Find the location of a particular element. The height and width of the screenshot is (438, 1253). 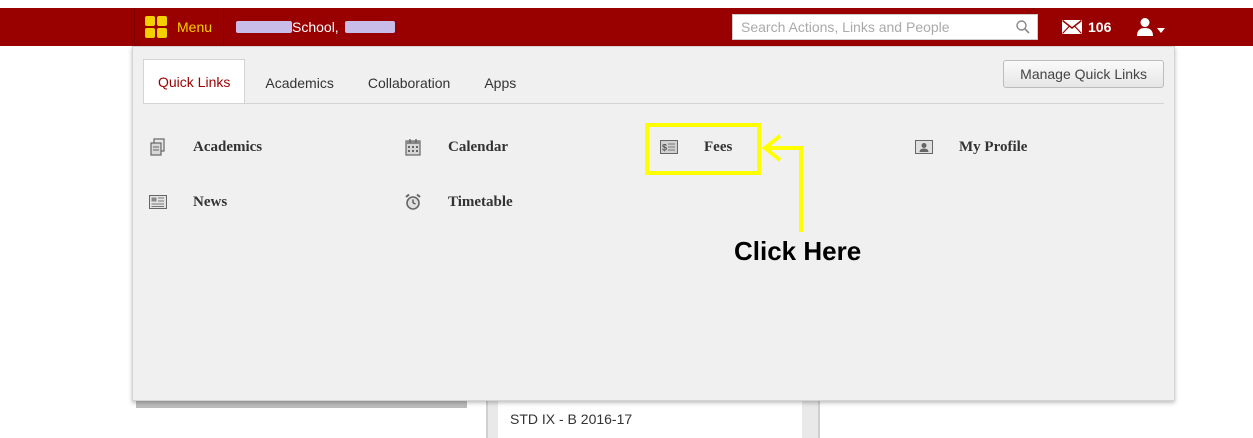

search-input is located at coordinates (871, 27).